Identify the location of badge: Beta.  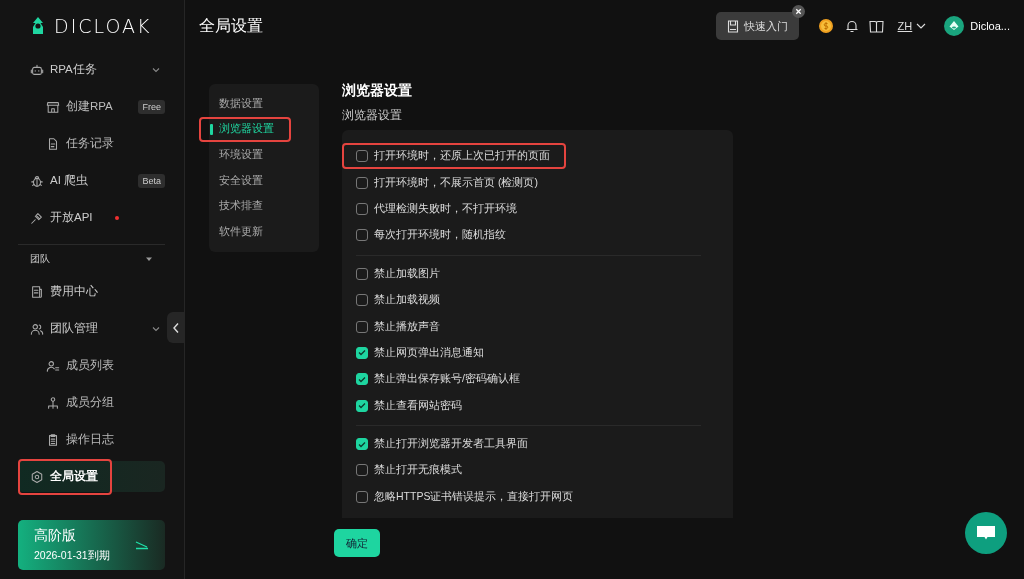
(151, 180).